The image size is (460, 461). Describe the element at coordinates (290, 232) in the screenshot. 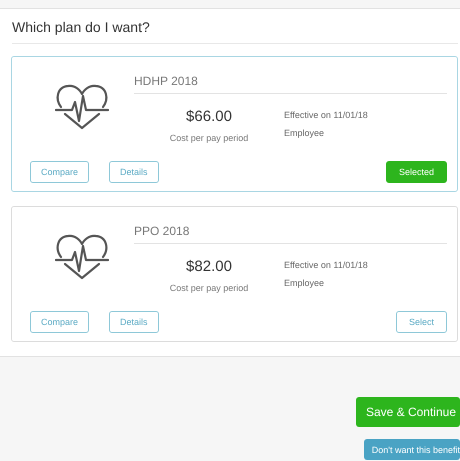

I see `plan-name: PPO 2018` at that location.